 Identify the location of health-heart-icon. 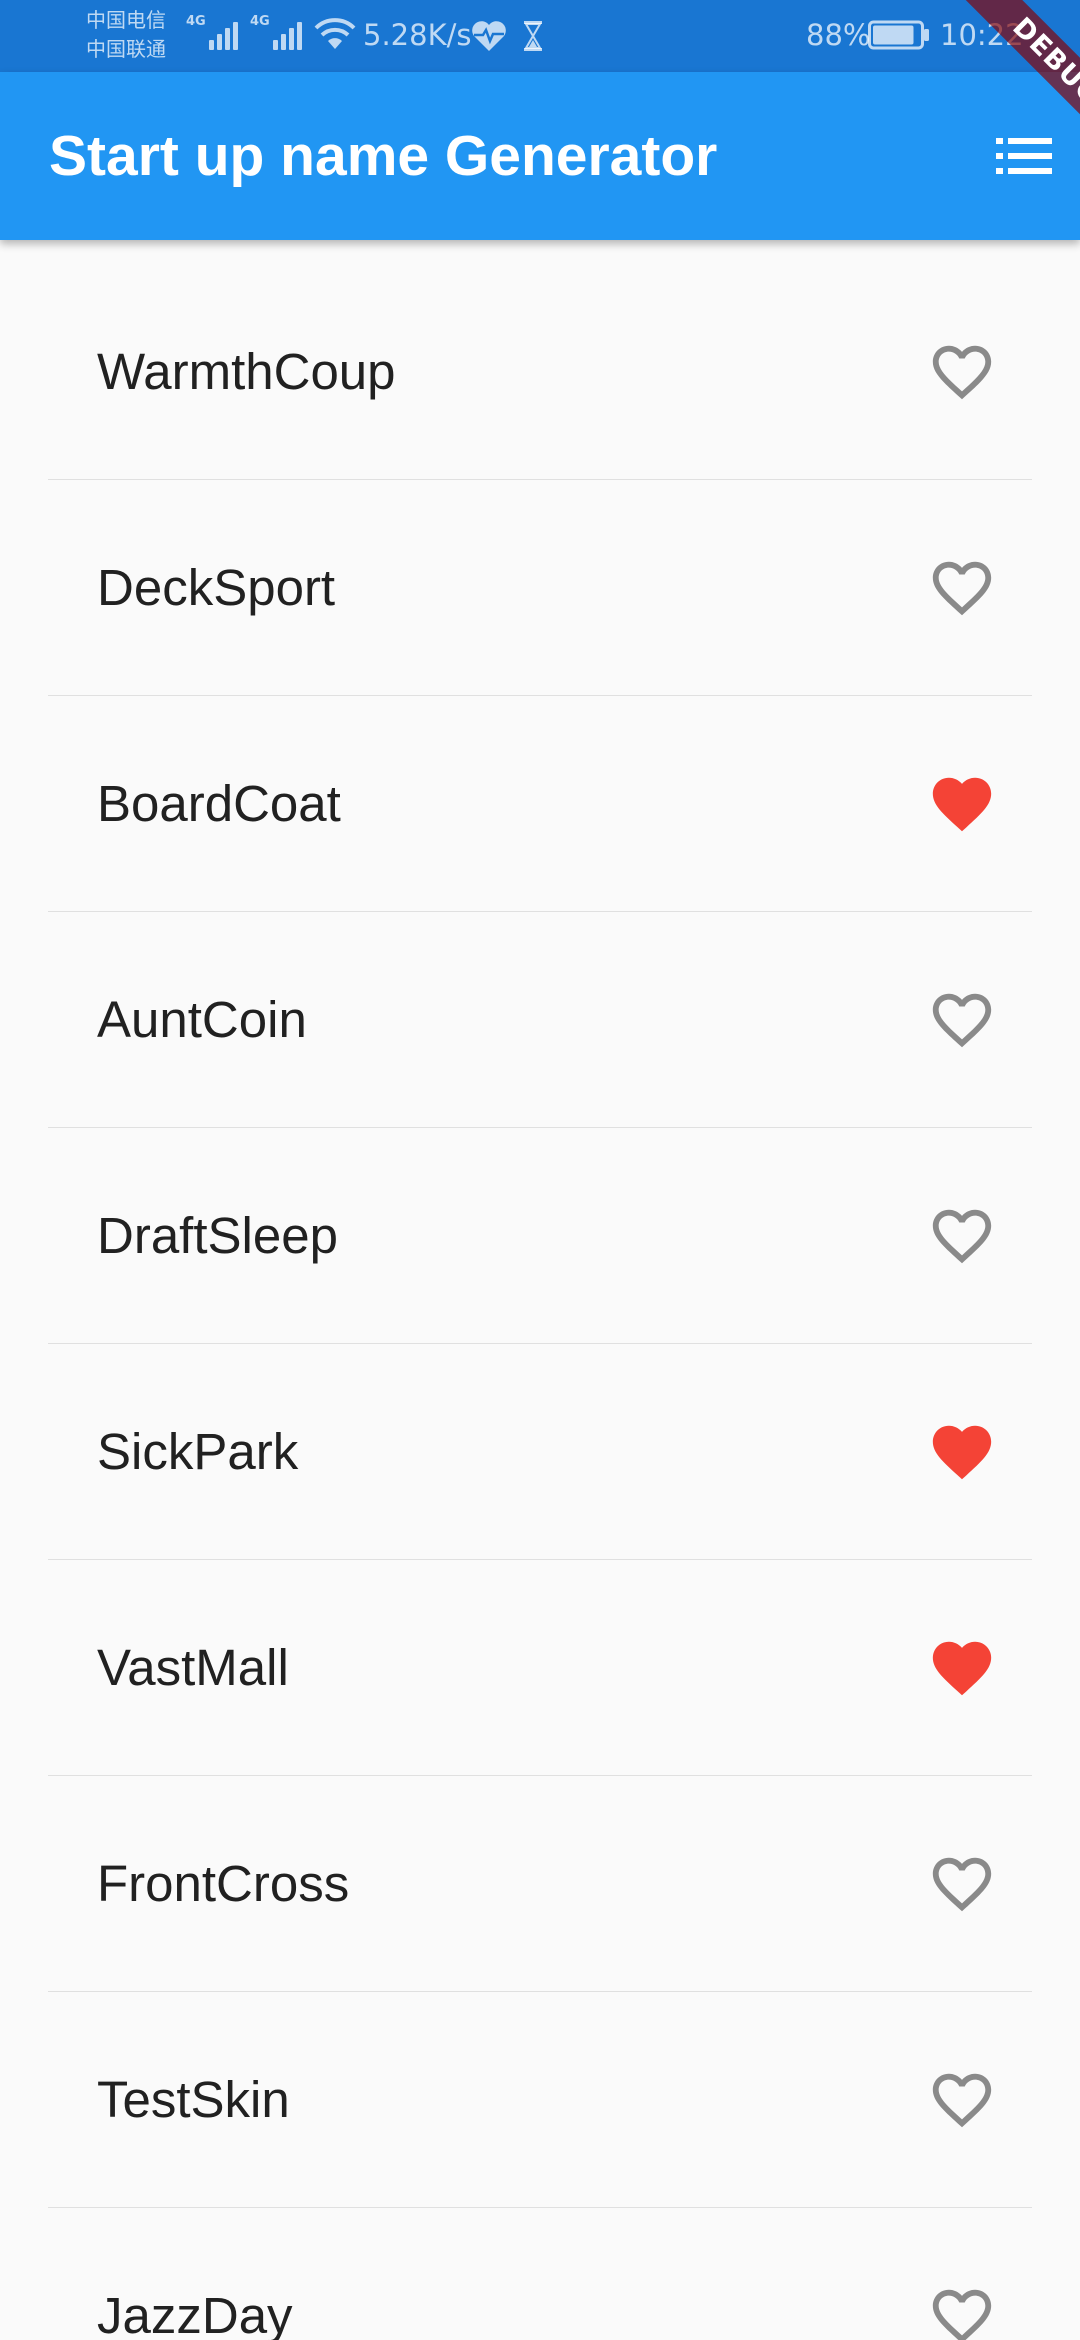
(489, 36).